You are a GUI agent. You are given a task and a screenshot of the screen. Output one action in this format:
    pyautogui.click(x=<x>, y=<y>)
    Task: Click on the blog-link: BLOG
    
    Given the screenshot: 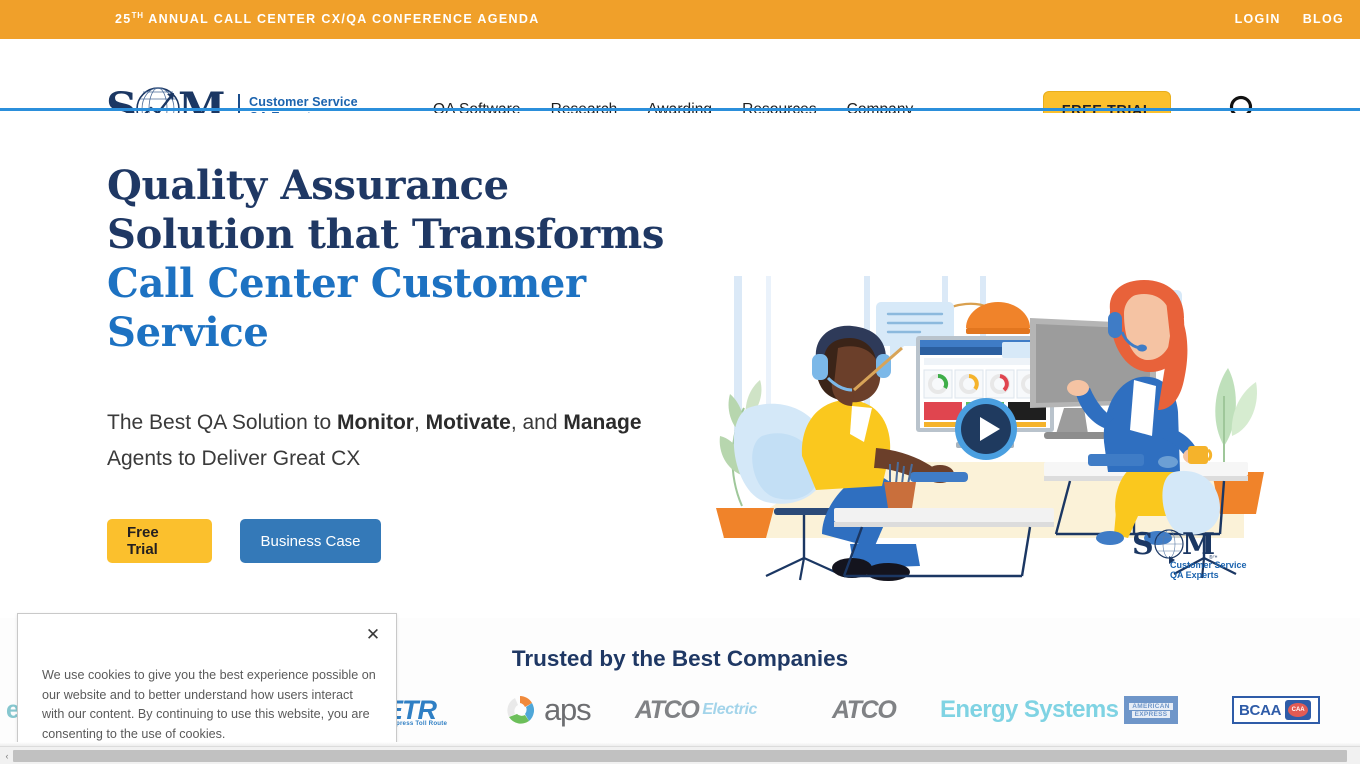 What is the action you would take?
    pyautogui.click(x=1323, y=19)
    